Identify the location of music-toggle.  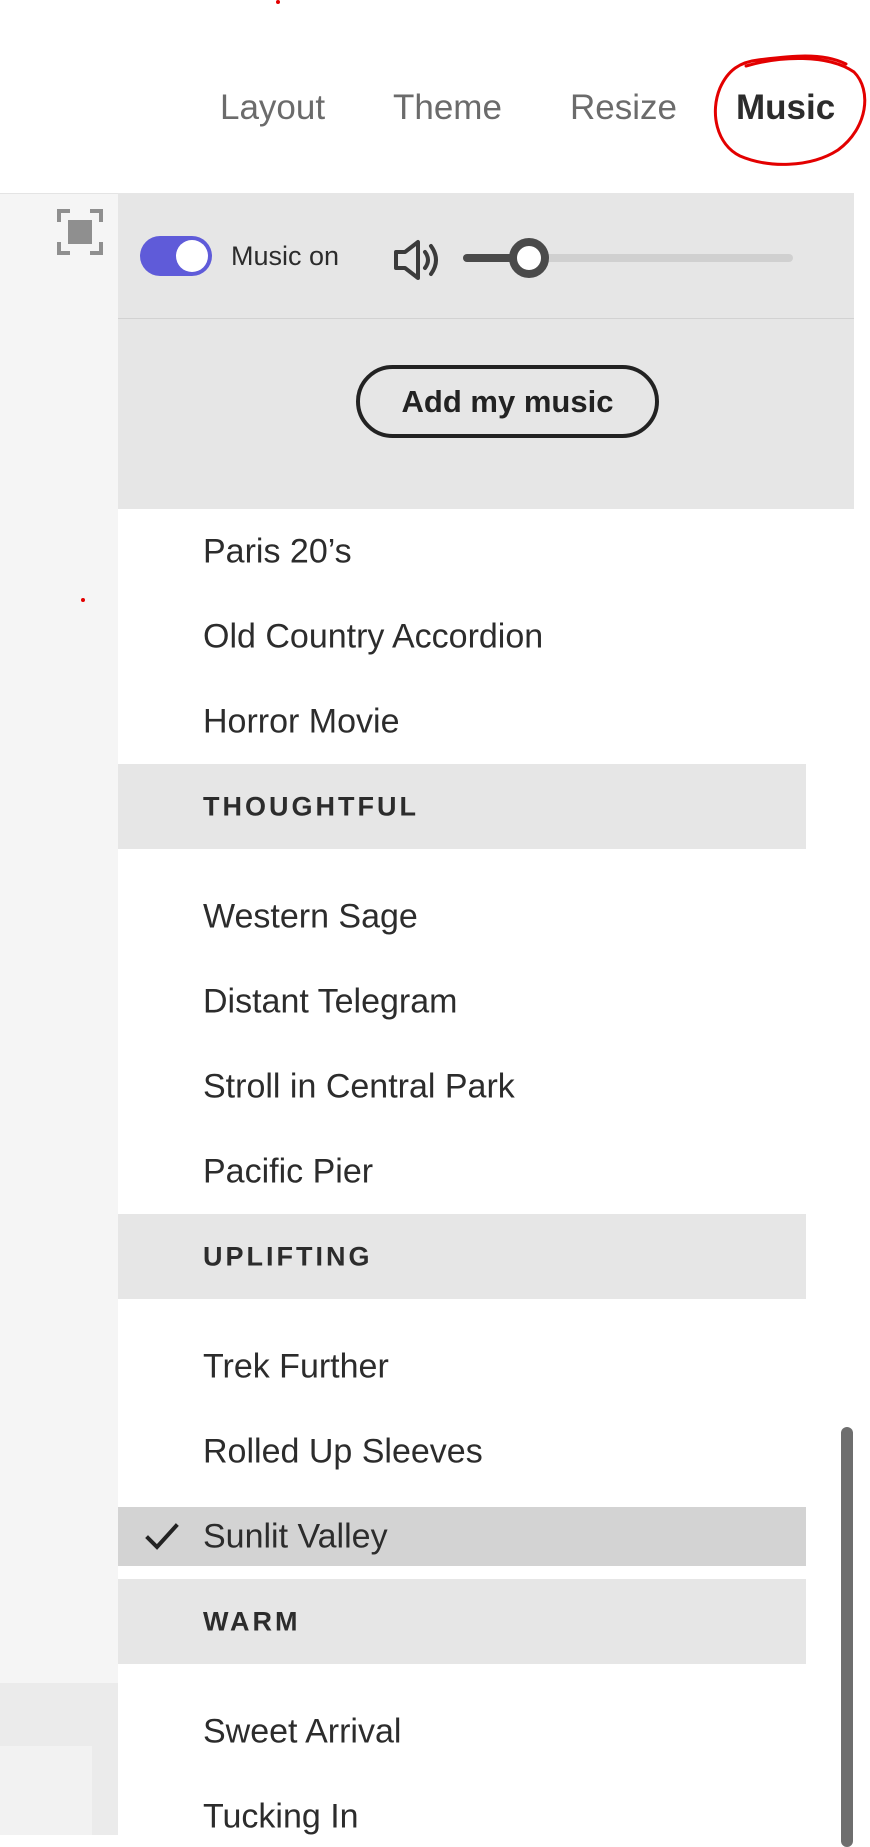
(176, 256).